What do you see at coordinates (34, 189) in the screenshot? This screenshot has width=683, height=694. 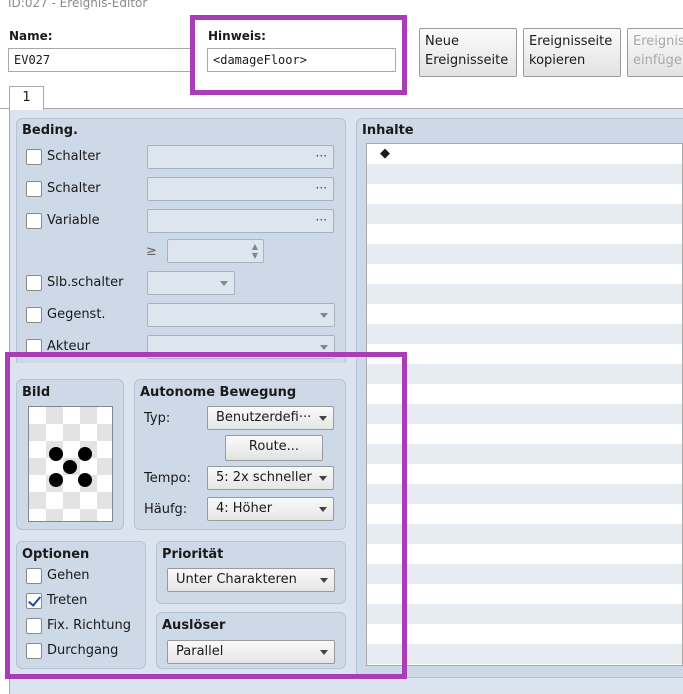 I see `switch2-checkbox` at bounding box center [34, 189].